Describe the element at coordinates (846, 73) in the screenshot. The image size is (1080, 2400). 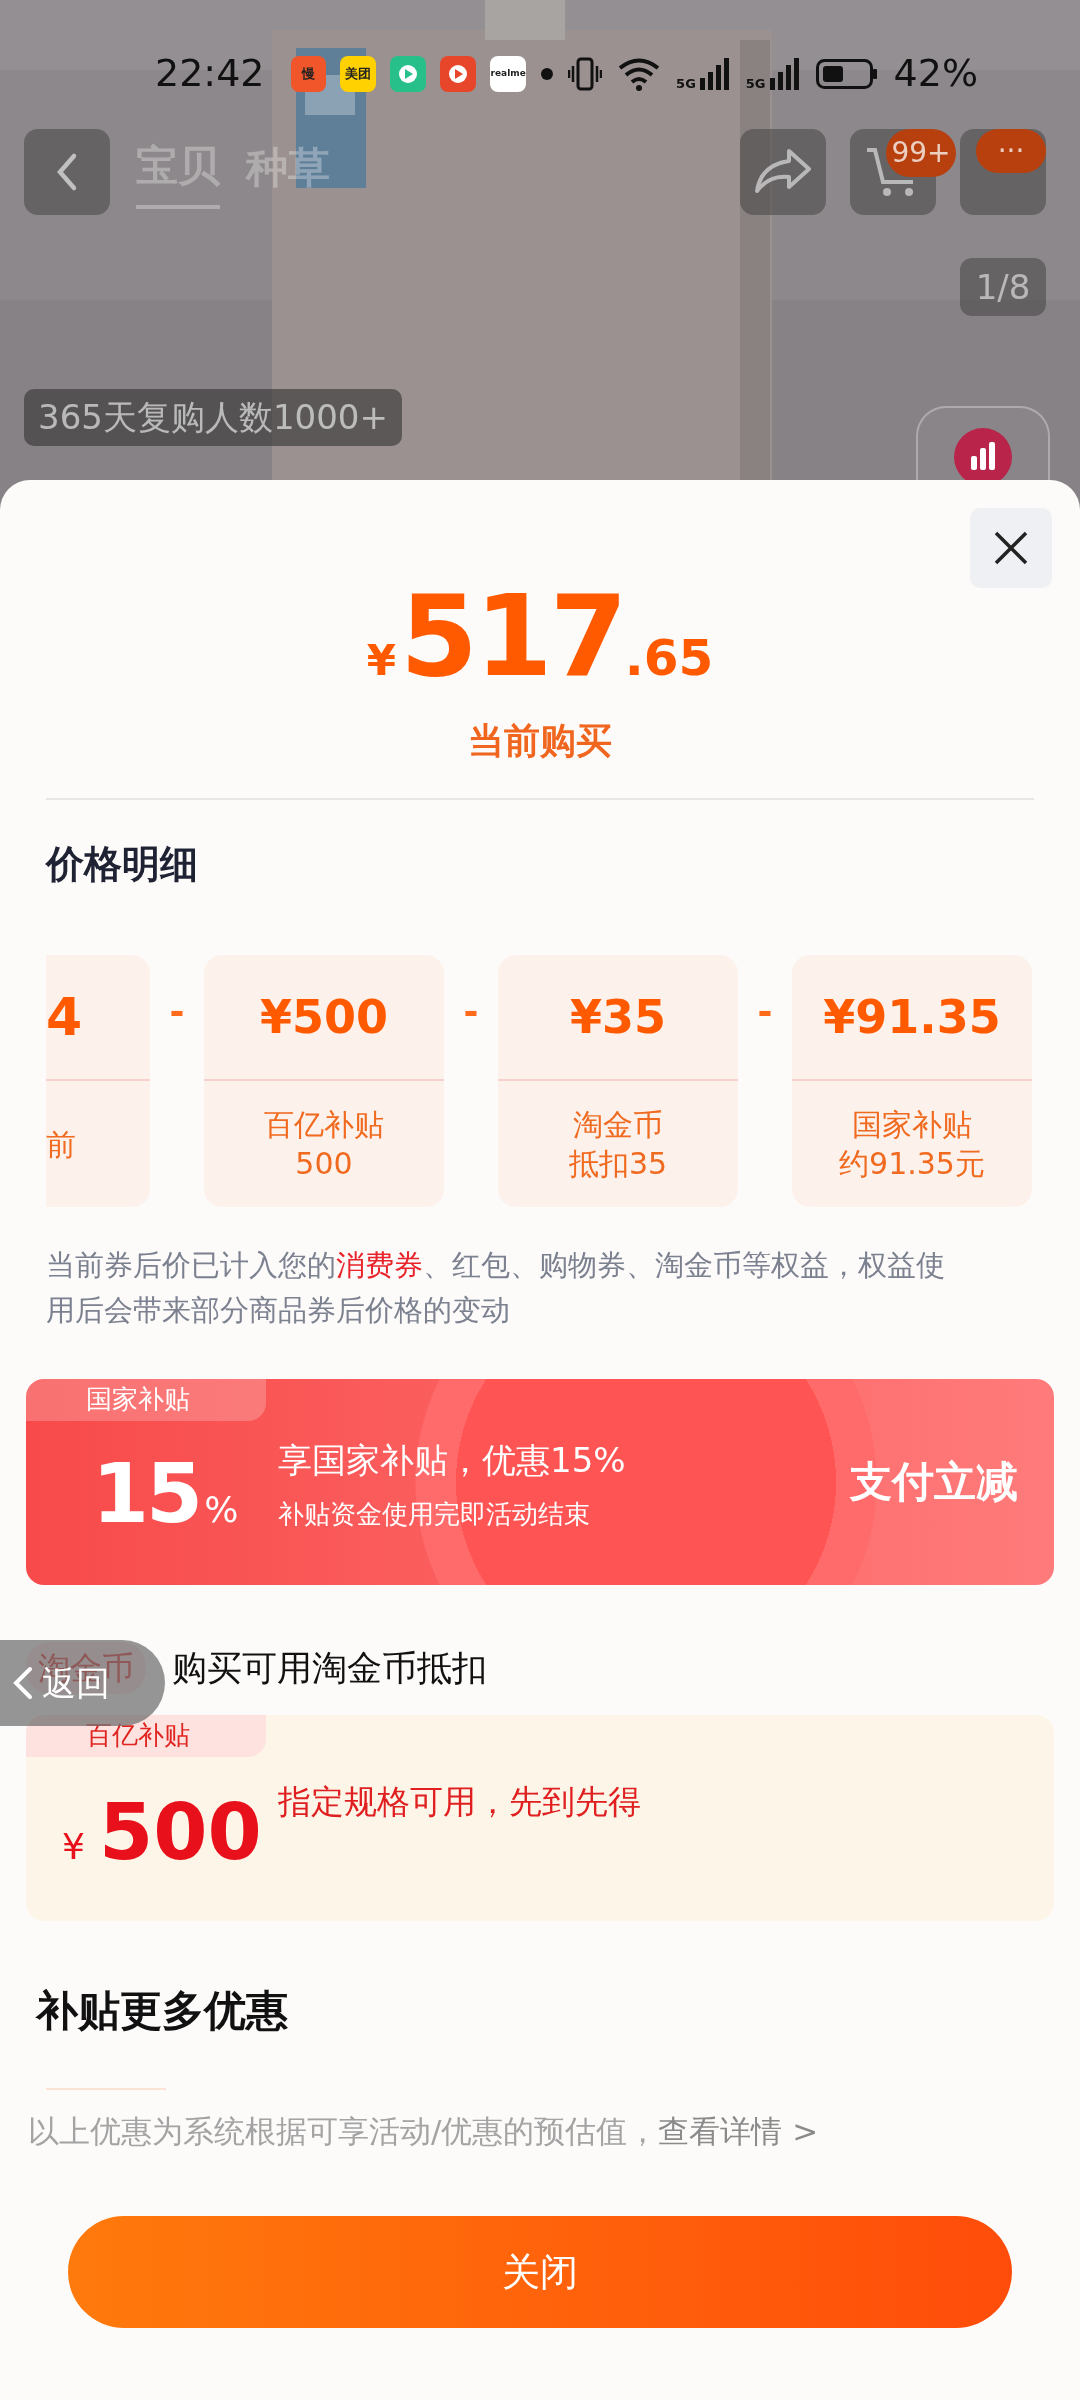
I see `battery-icon` at that location.